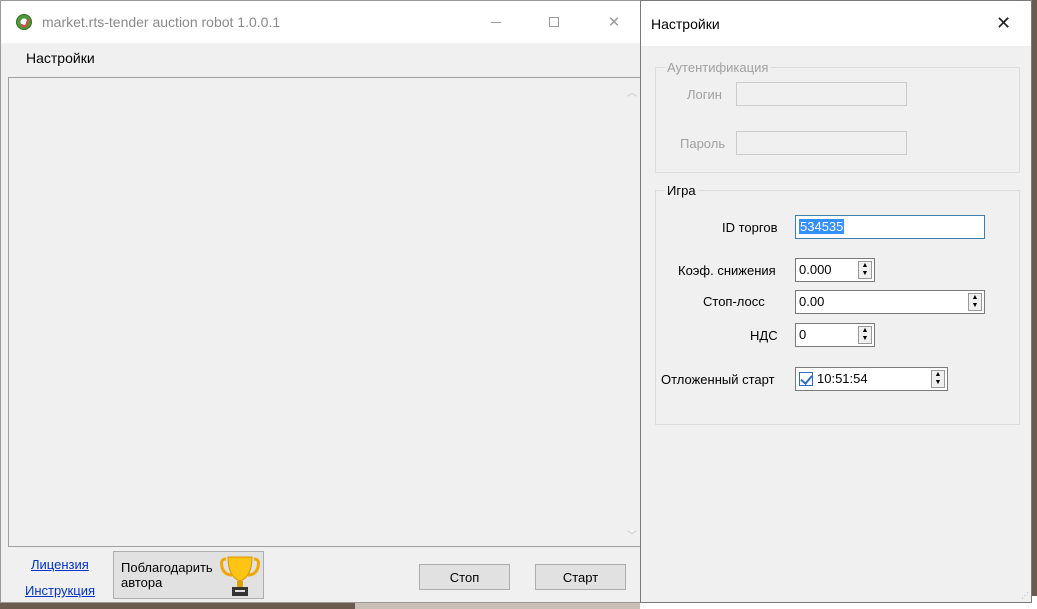 The image size is (1037, 609). I want to click on maximize-button, so click(554, 22).